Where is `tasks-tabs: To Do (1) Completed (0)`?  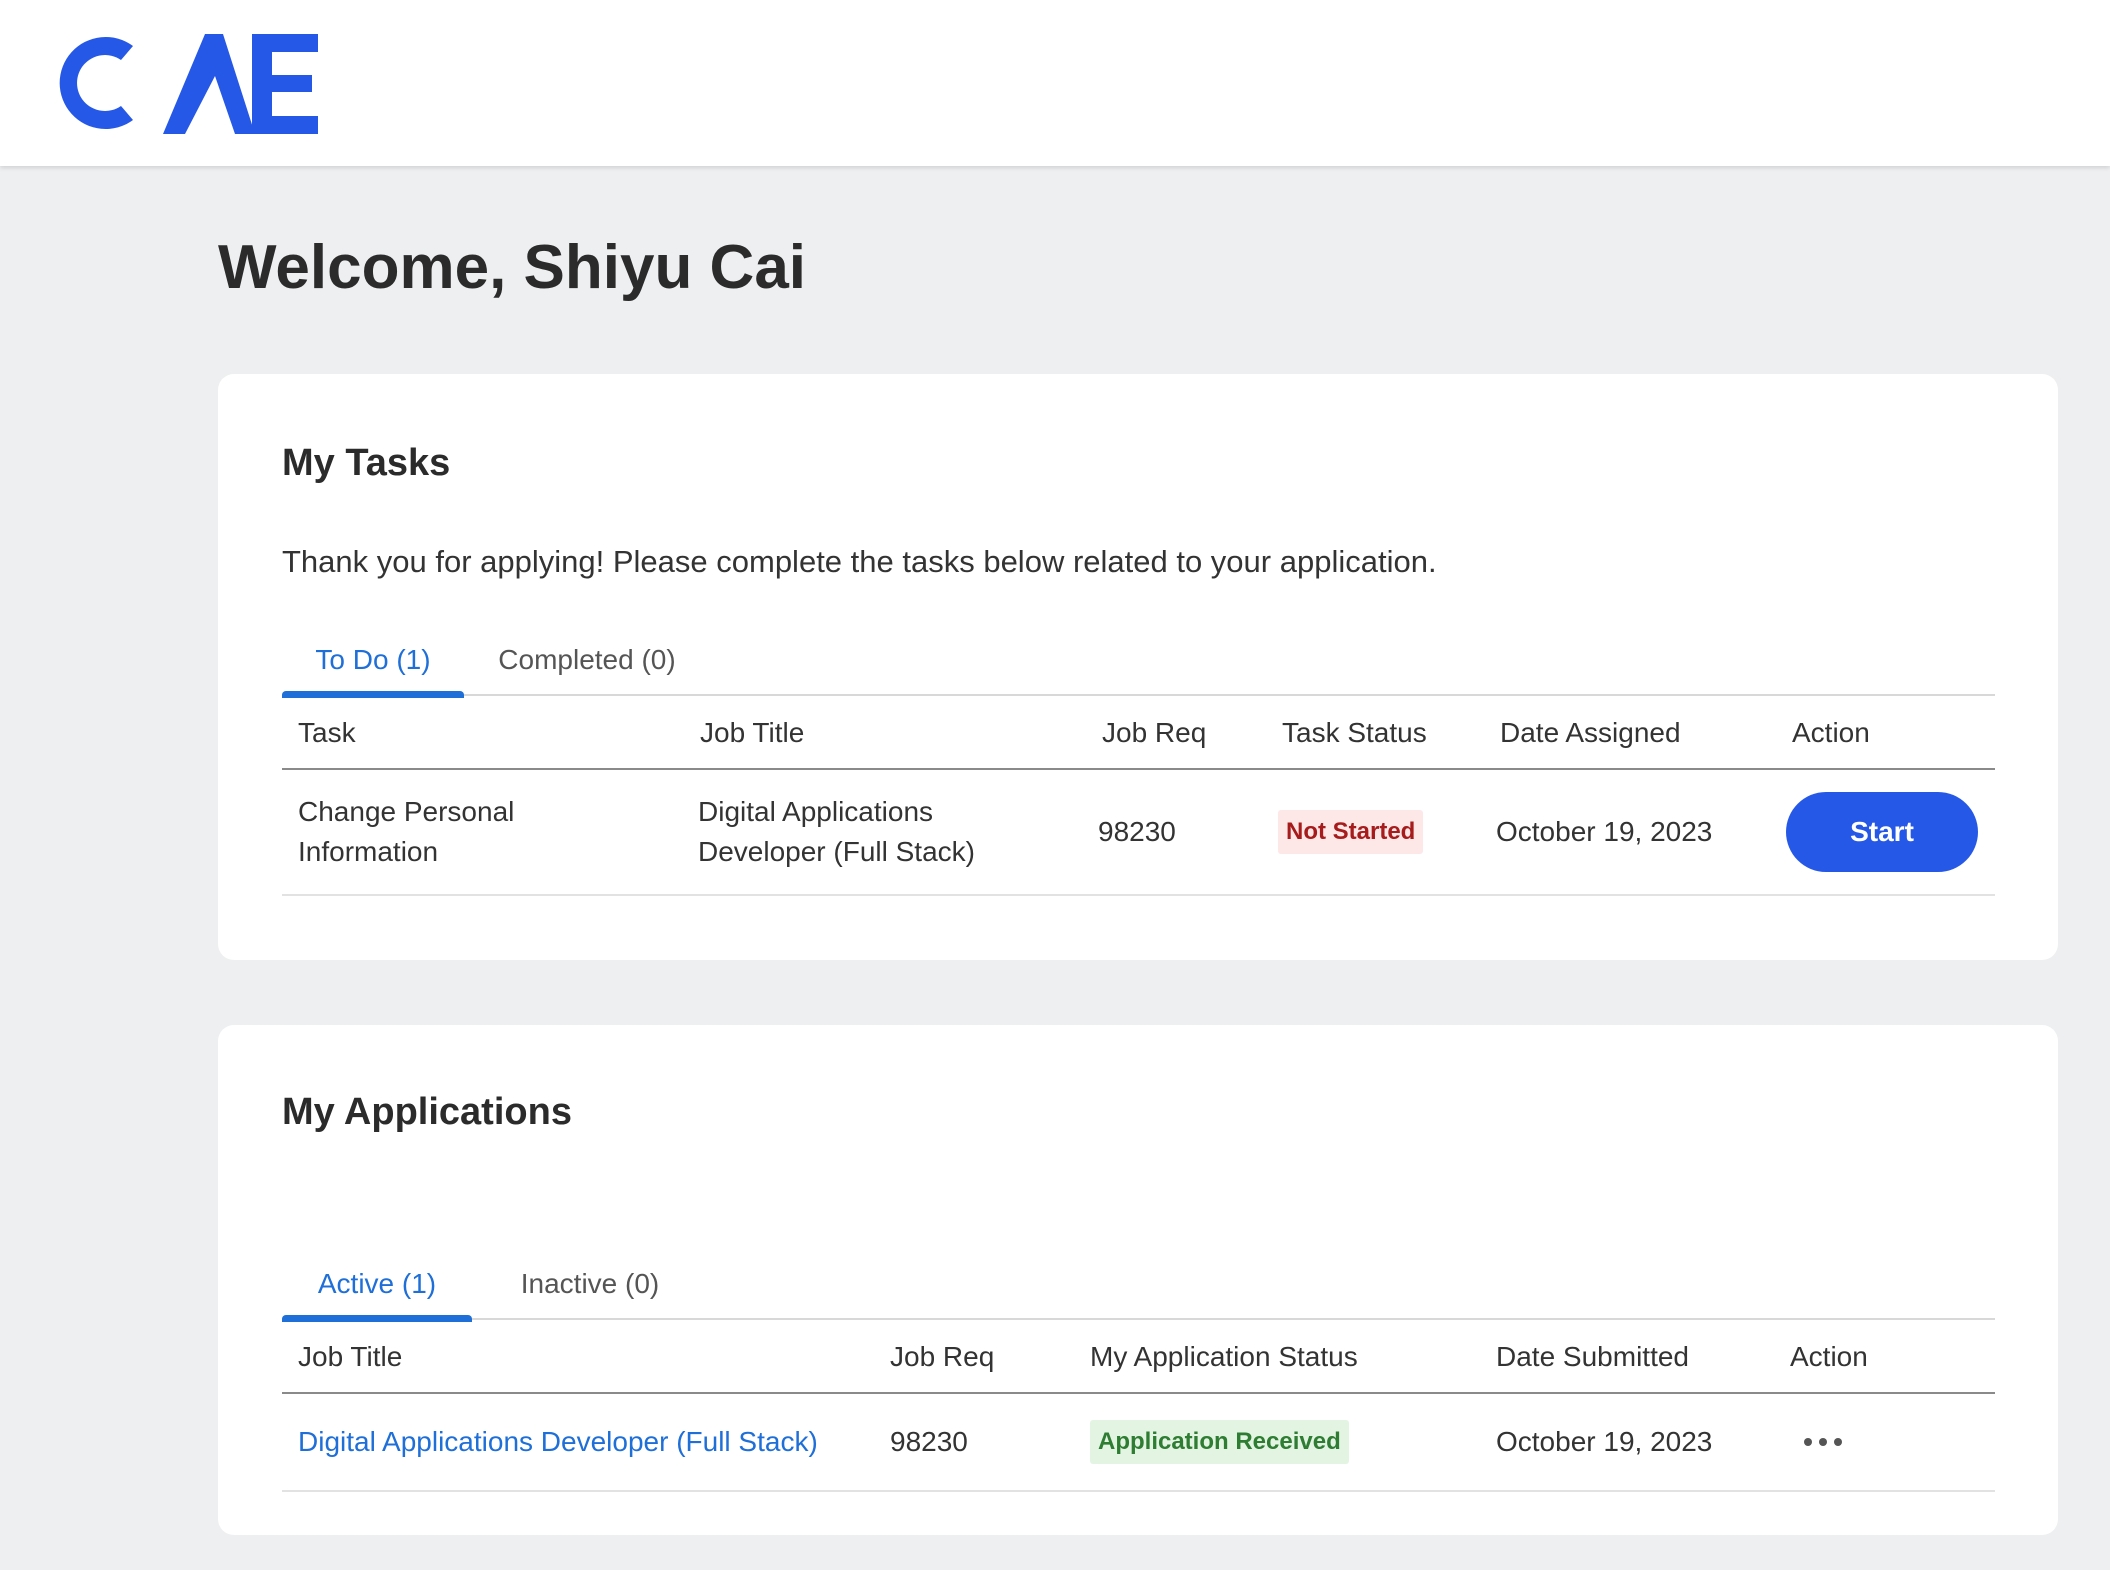 tasks-tabs: To Do (1) Completed (0) is located at coordinates (1138, 660).